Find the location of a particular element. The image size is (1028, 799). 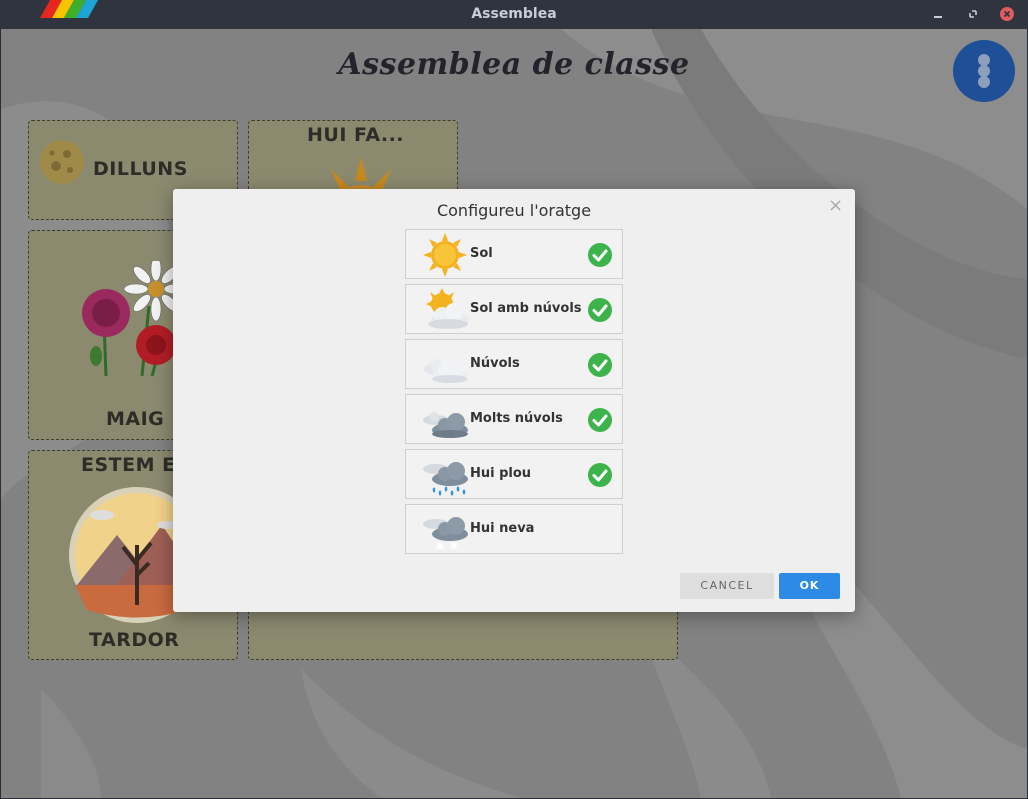

option-label: Sol is located at coordinates (481, 253).